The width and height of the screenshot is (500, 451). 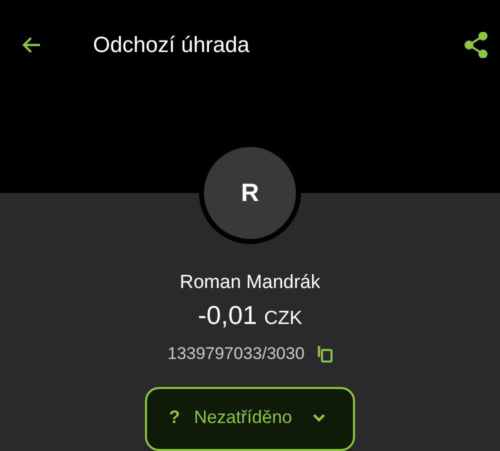 What do you see at coordinates (319, 418) in the screenshot?
I see `chevron-down-icon` at bounding box center [319, 418].